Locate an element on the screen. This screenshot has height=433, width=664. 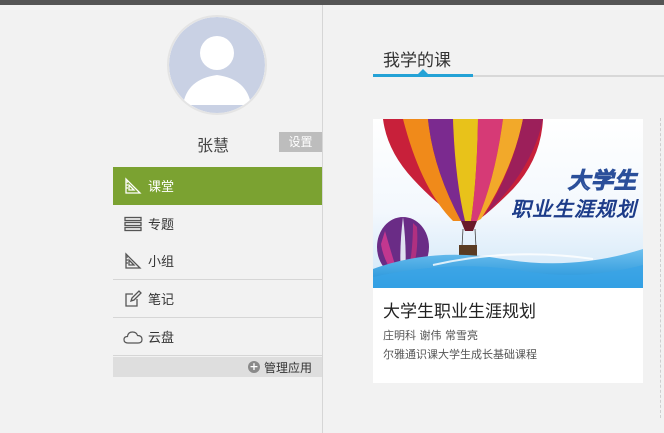
sidebar-item-note: 笔记 is located at coordinates (217, 298).